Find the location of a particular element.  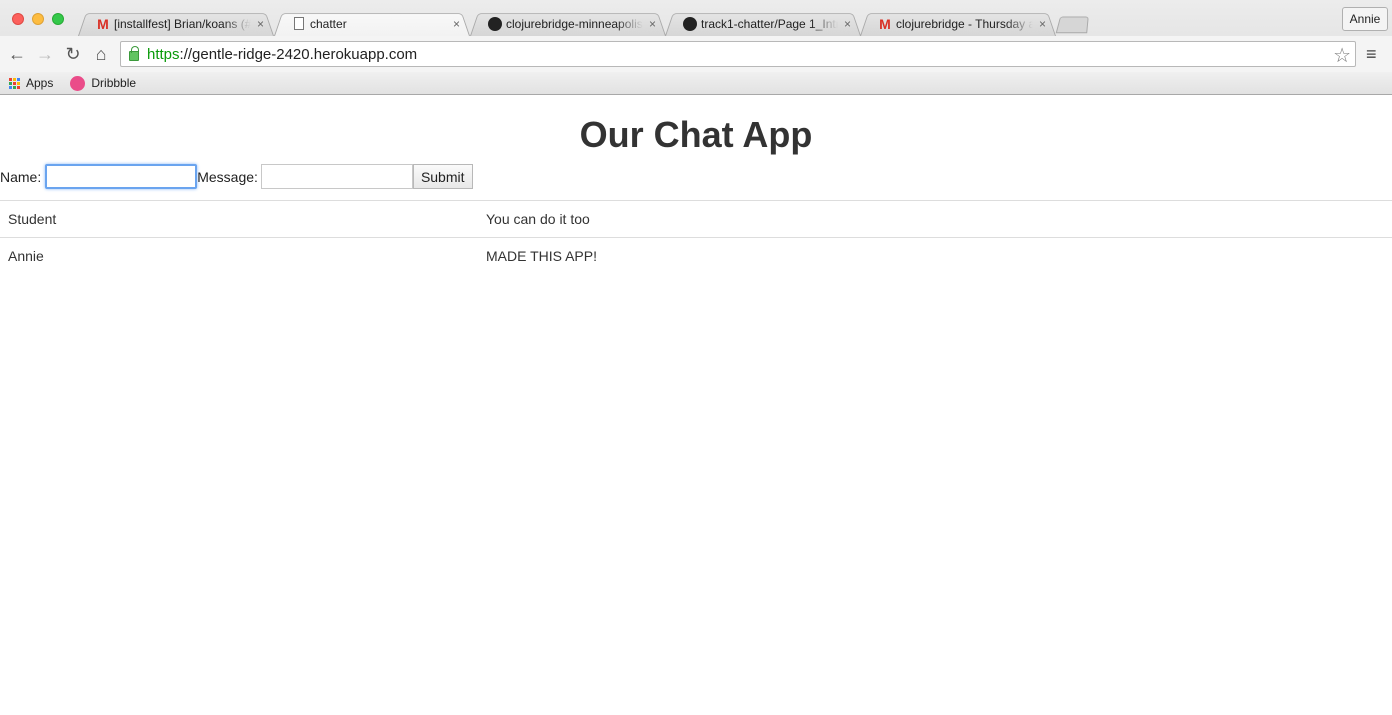

table-row: Annie MADE THIS APP! is located at coordinates (696, 256).